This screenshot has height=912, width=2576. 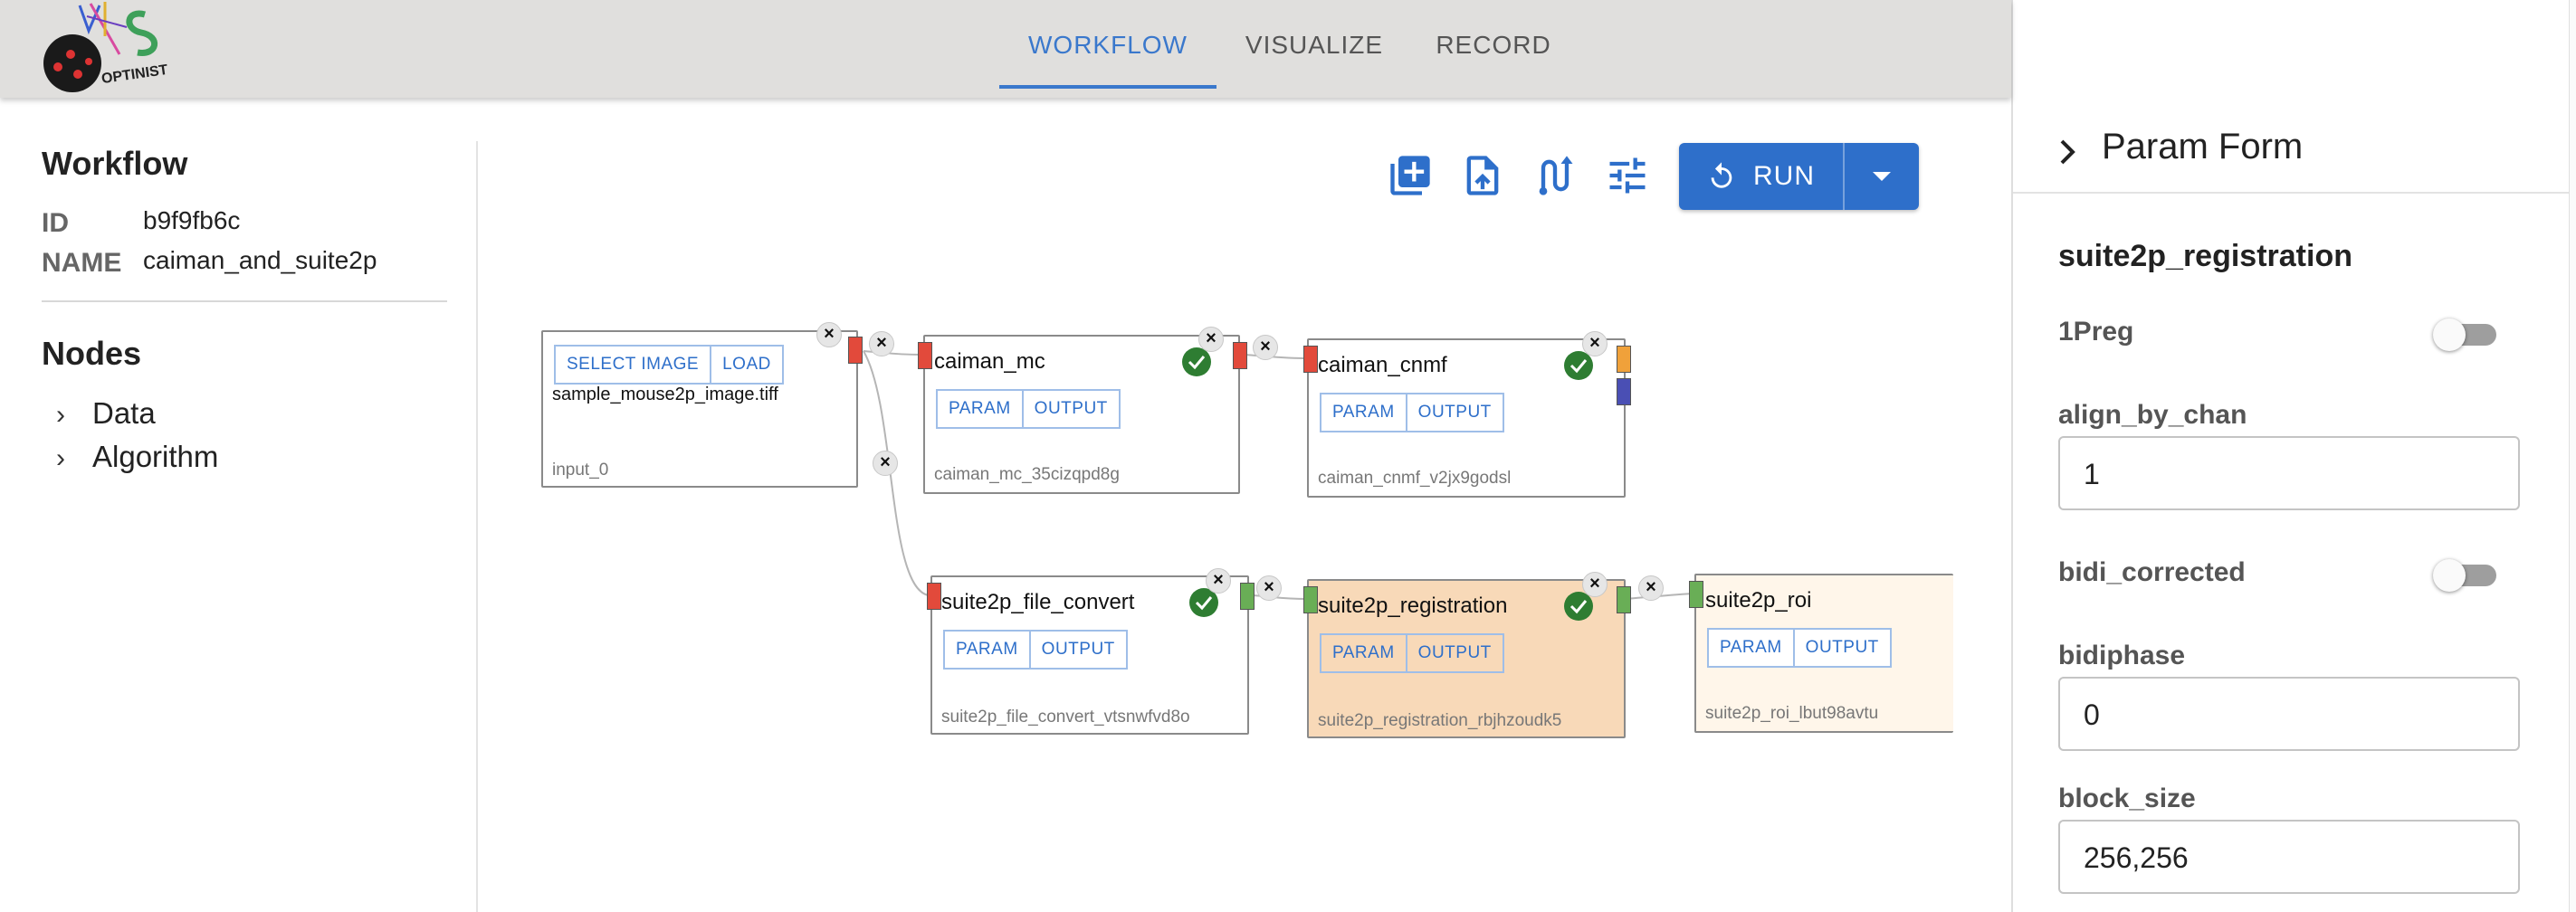 What do you see at coordinates (665, 394) in the screenshot?
I see `input-file-name: sample_mouse2p_image.tiff` at bounding box center [665, 394].